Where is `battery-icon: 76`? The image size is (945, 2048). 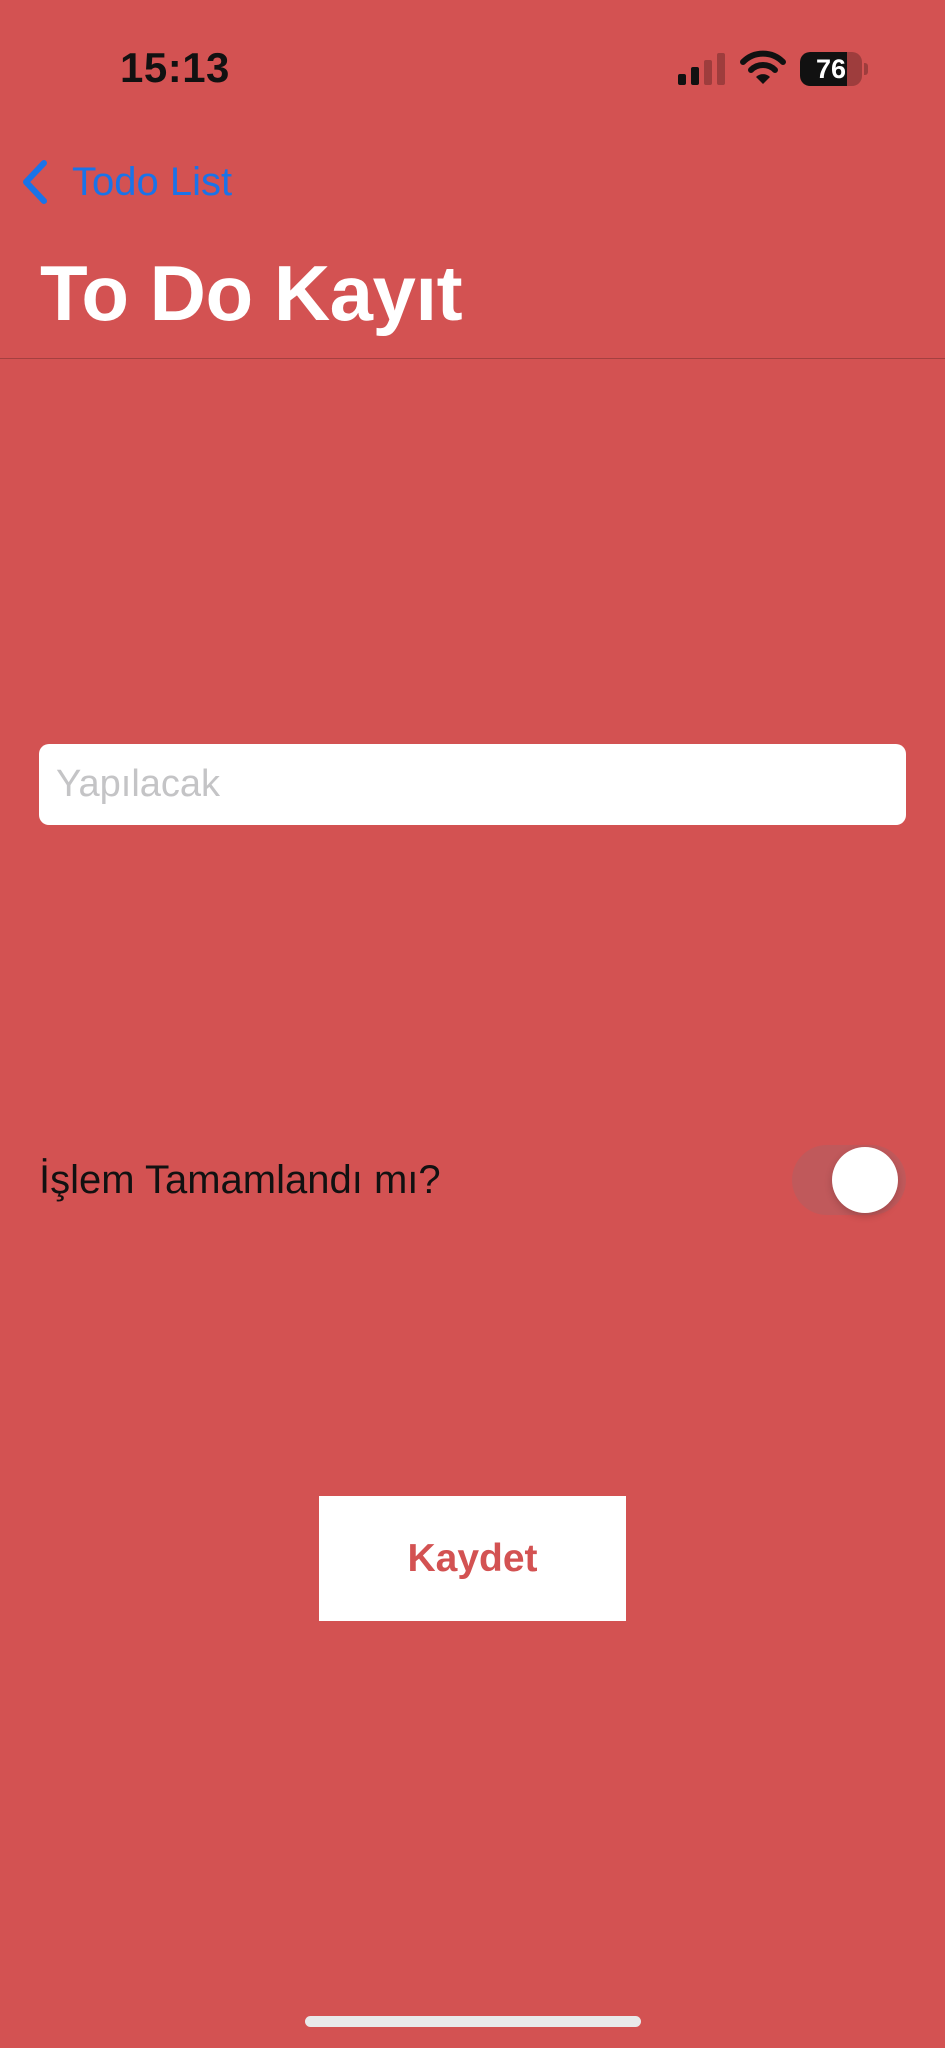
battery-icon: 76 is located at coordinates (834, 69).